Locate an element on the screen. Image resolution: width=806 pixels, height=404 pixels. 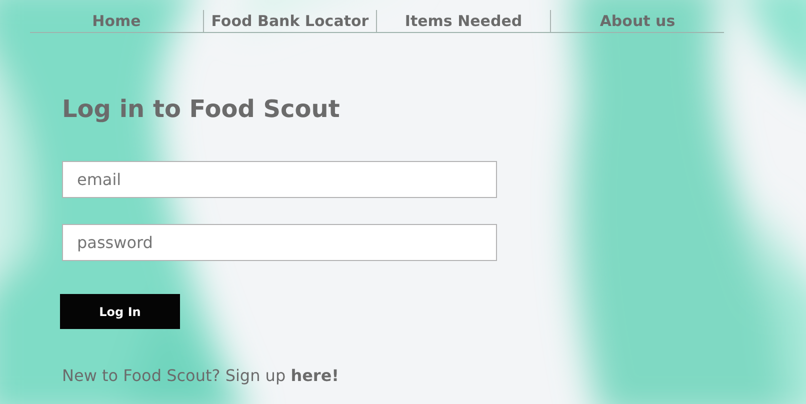
nav-link: Food Bank Locator is located at coordinates (290, 21).